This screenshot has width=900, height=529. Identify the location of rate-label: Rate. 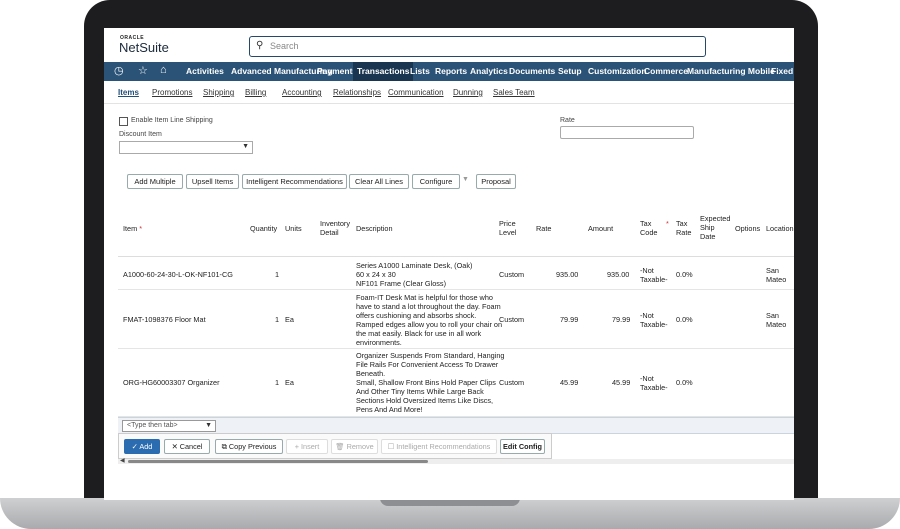
(567, 120).